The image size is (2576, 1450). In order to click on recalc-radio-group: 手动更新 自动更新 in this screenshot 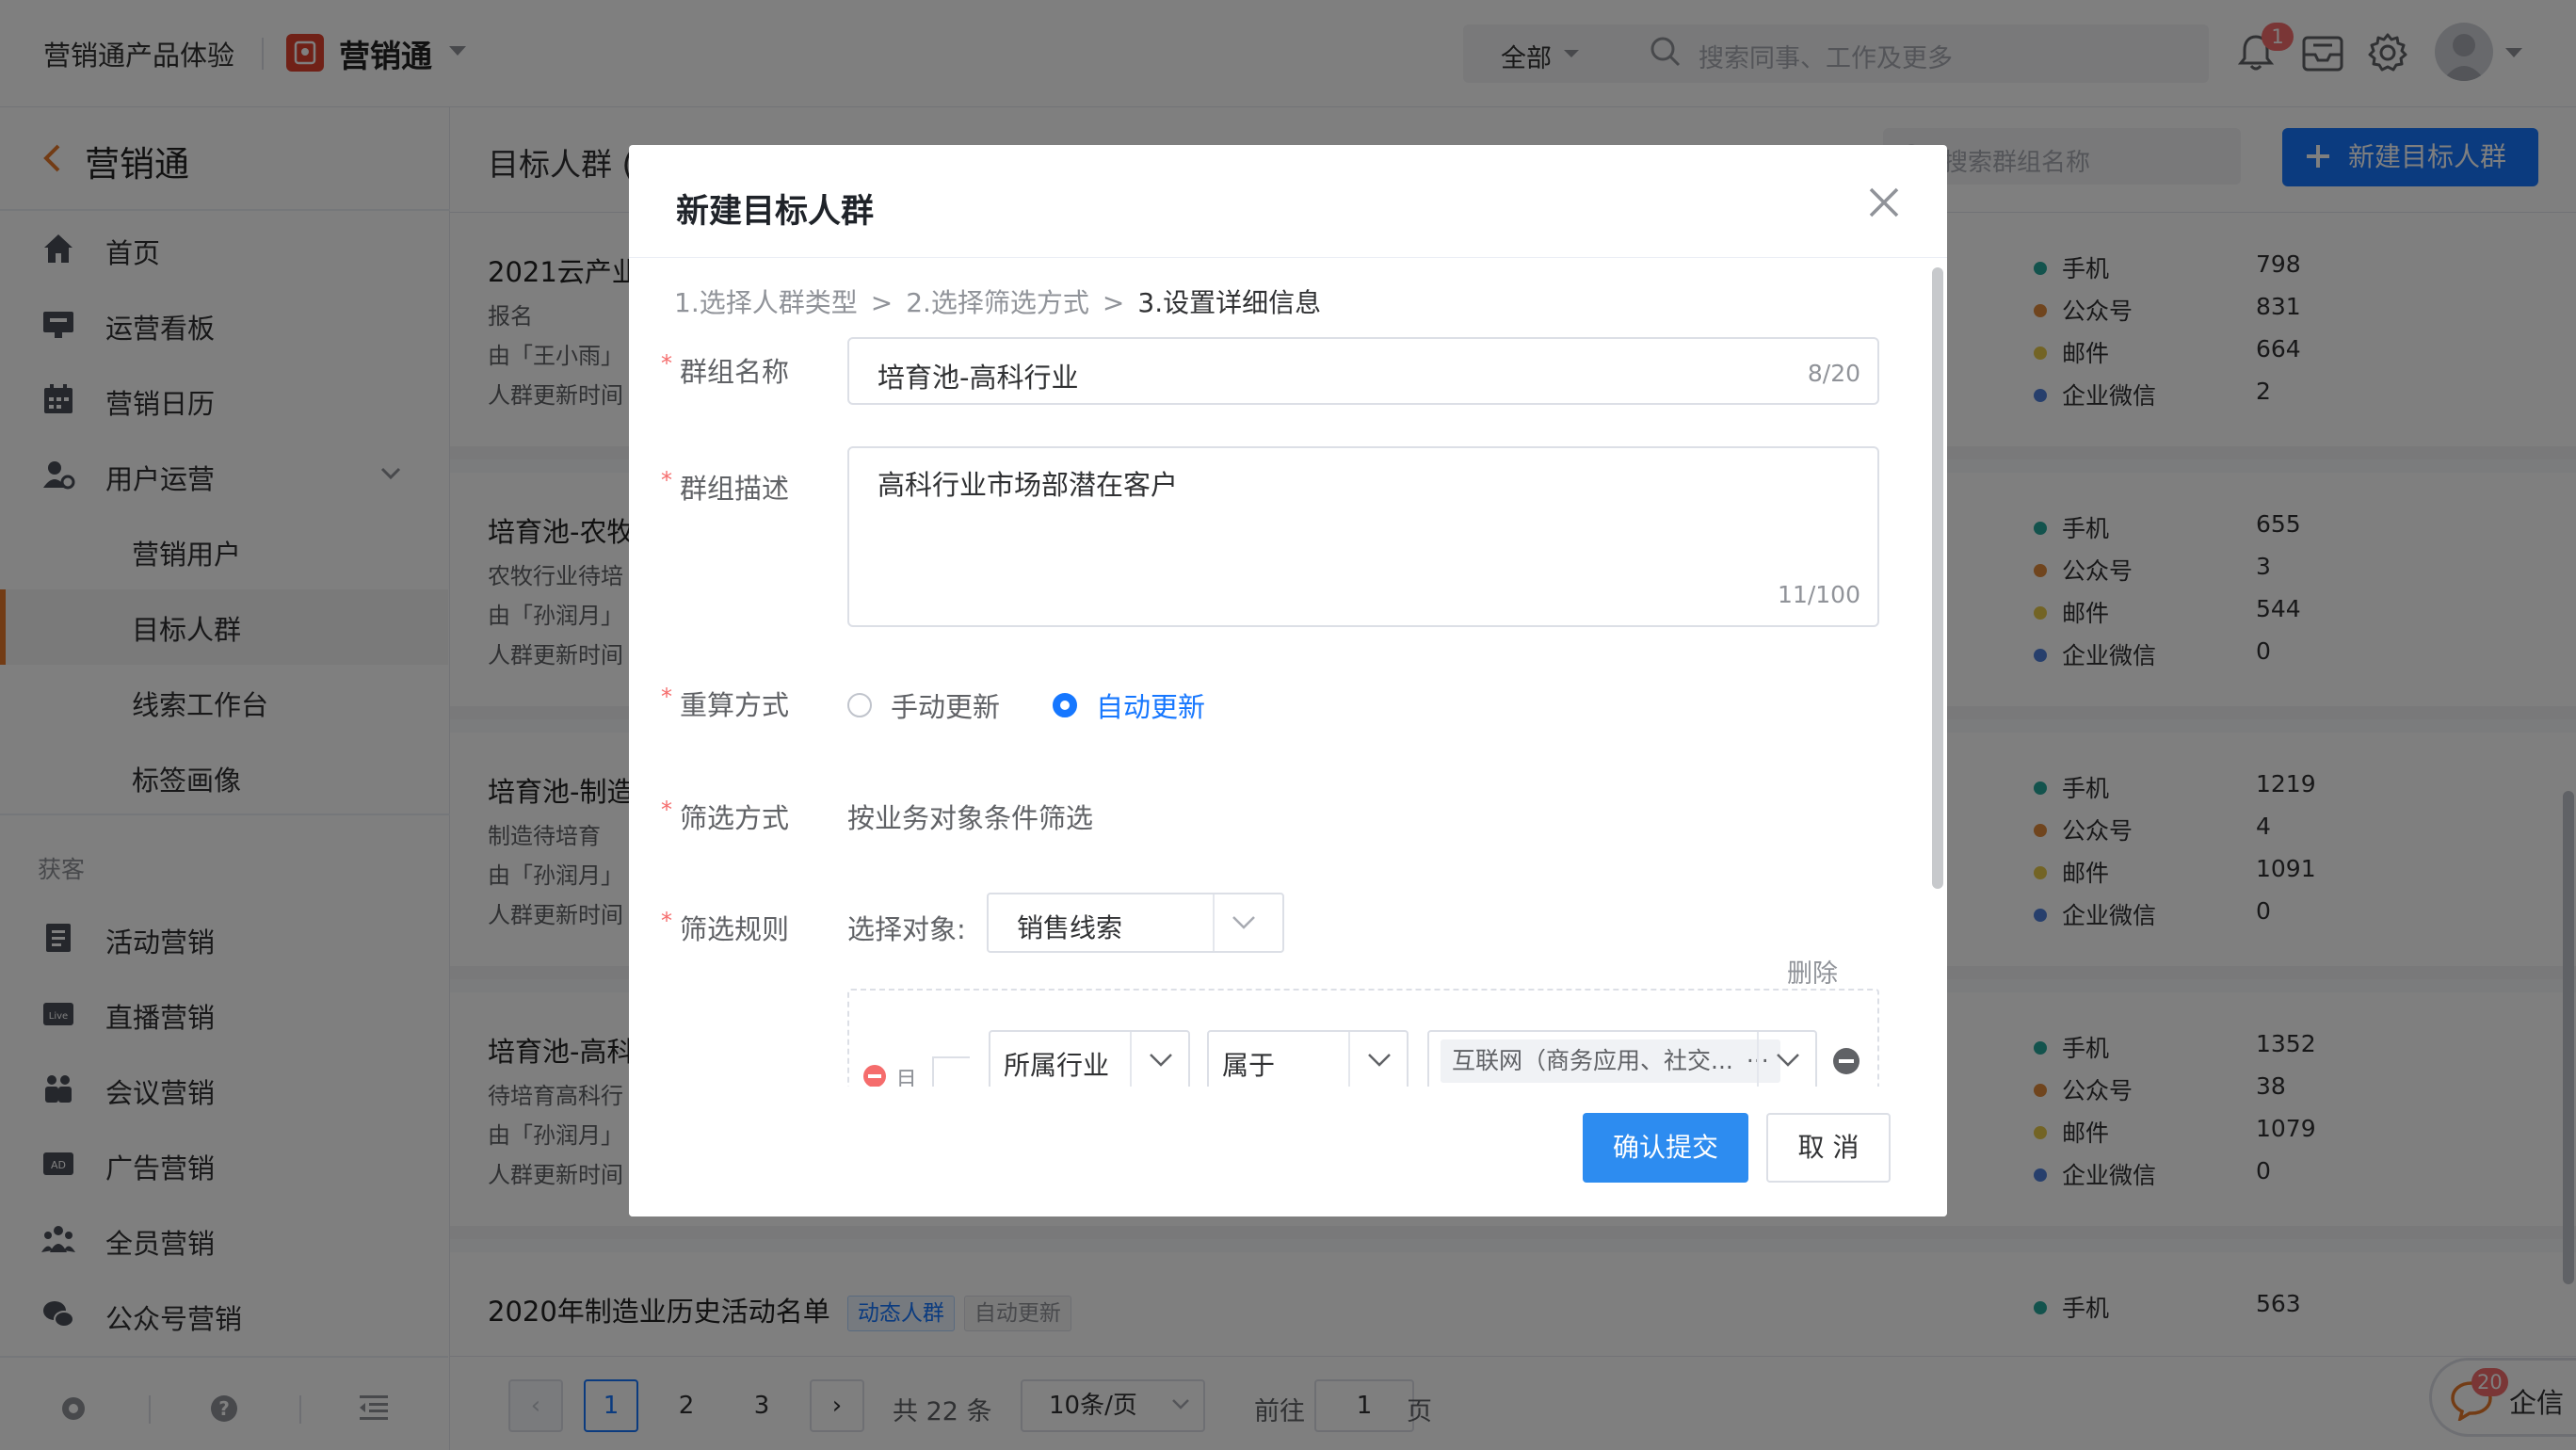, I will do `click(1129, 708)`.